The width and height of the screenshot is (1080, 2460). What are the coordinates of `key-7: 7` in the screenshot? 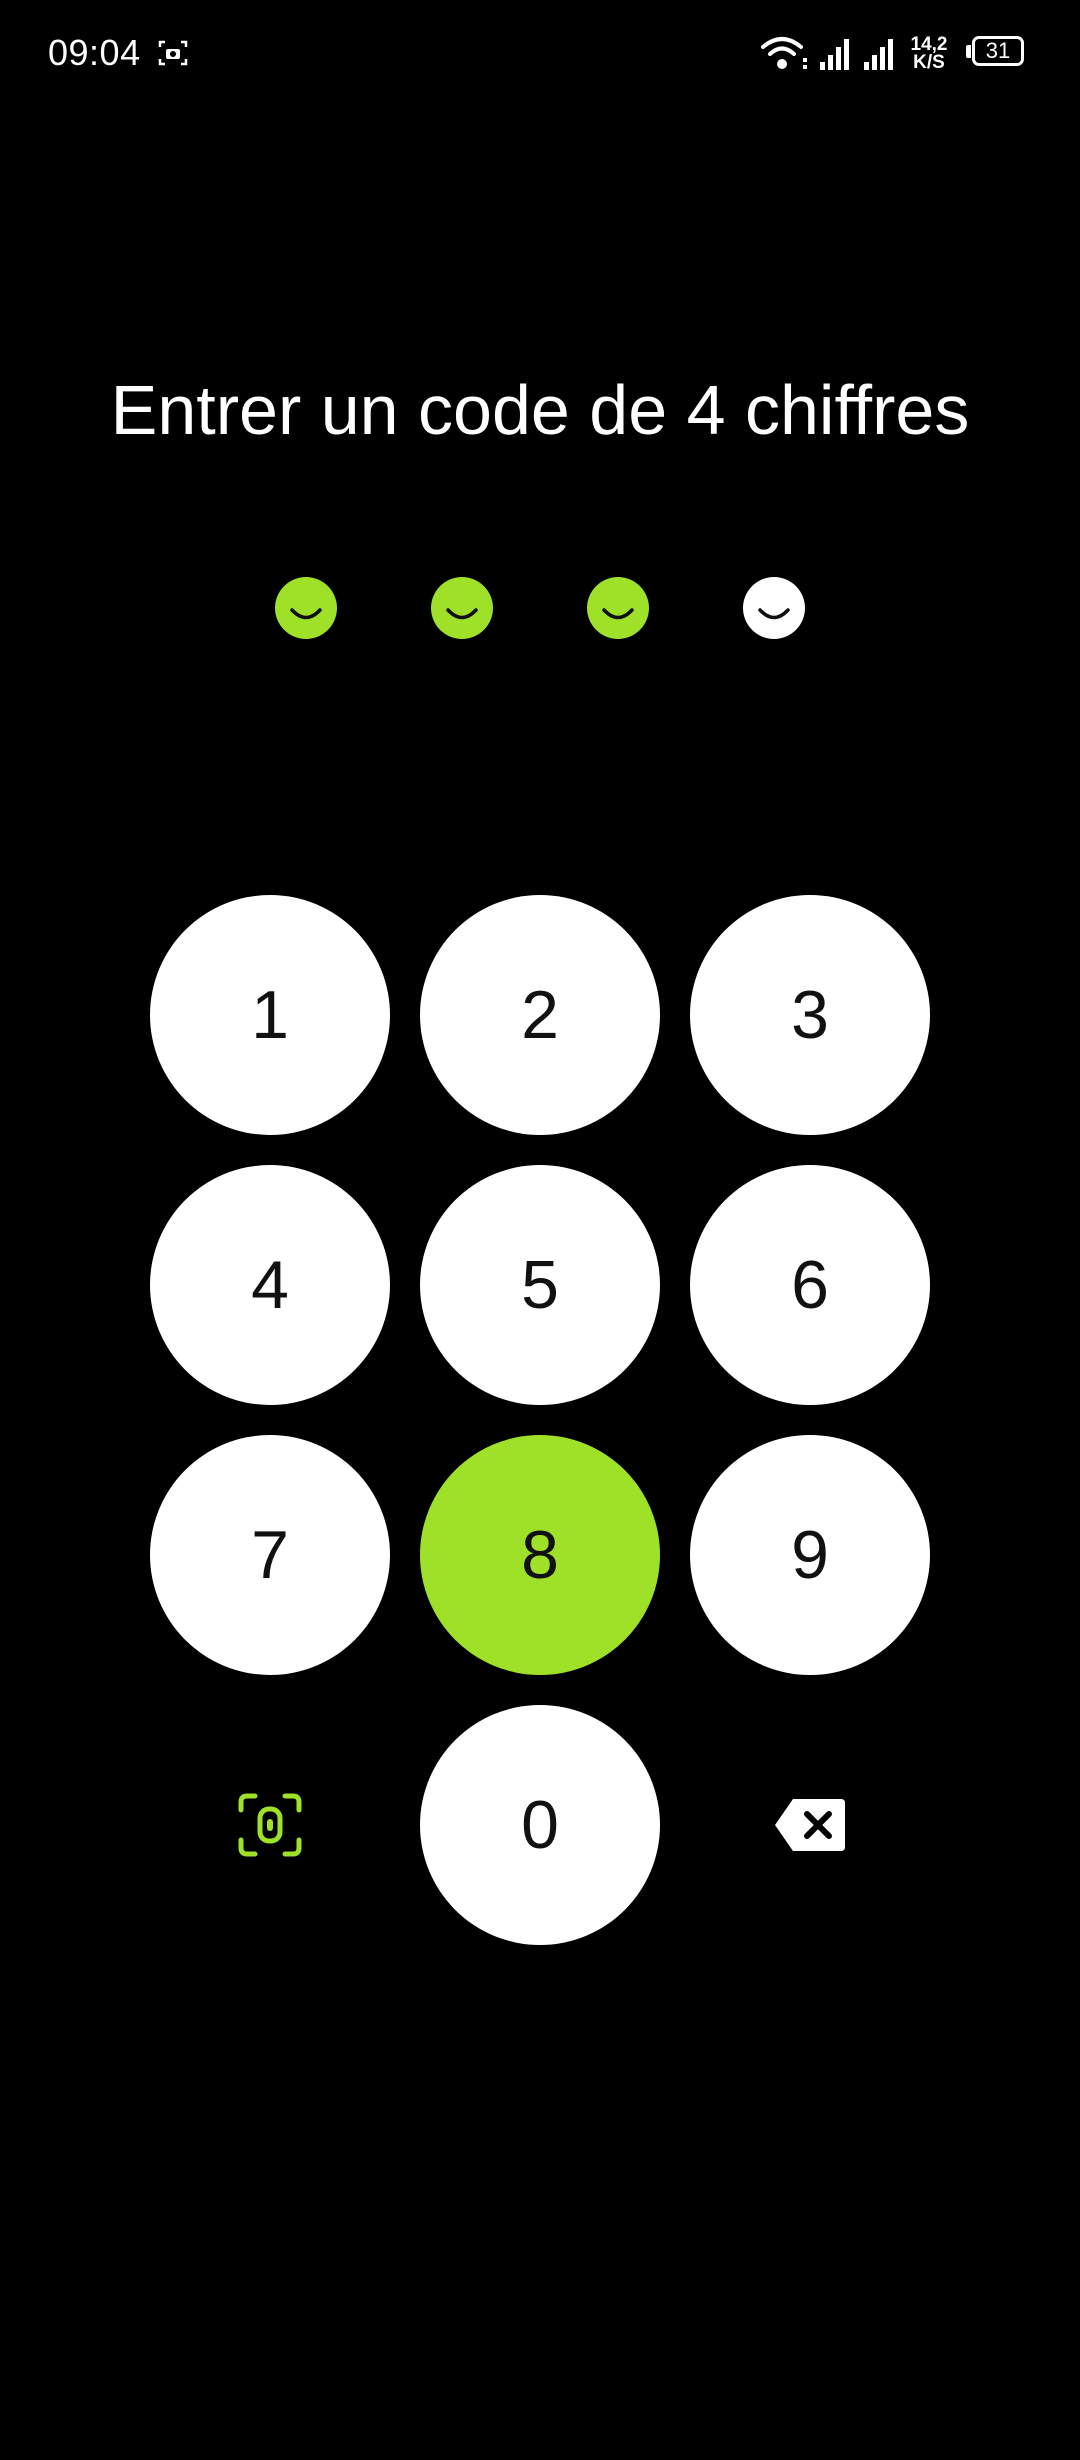 It's located at (270, 1555).